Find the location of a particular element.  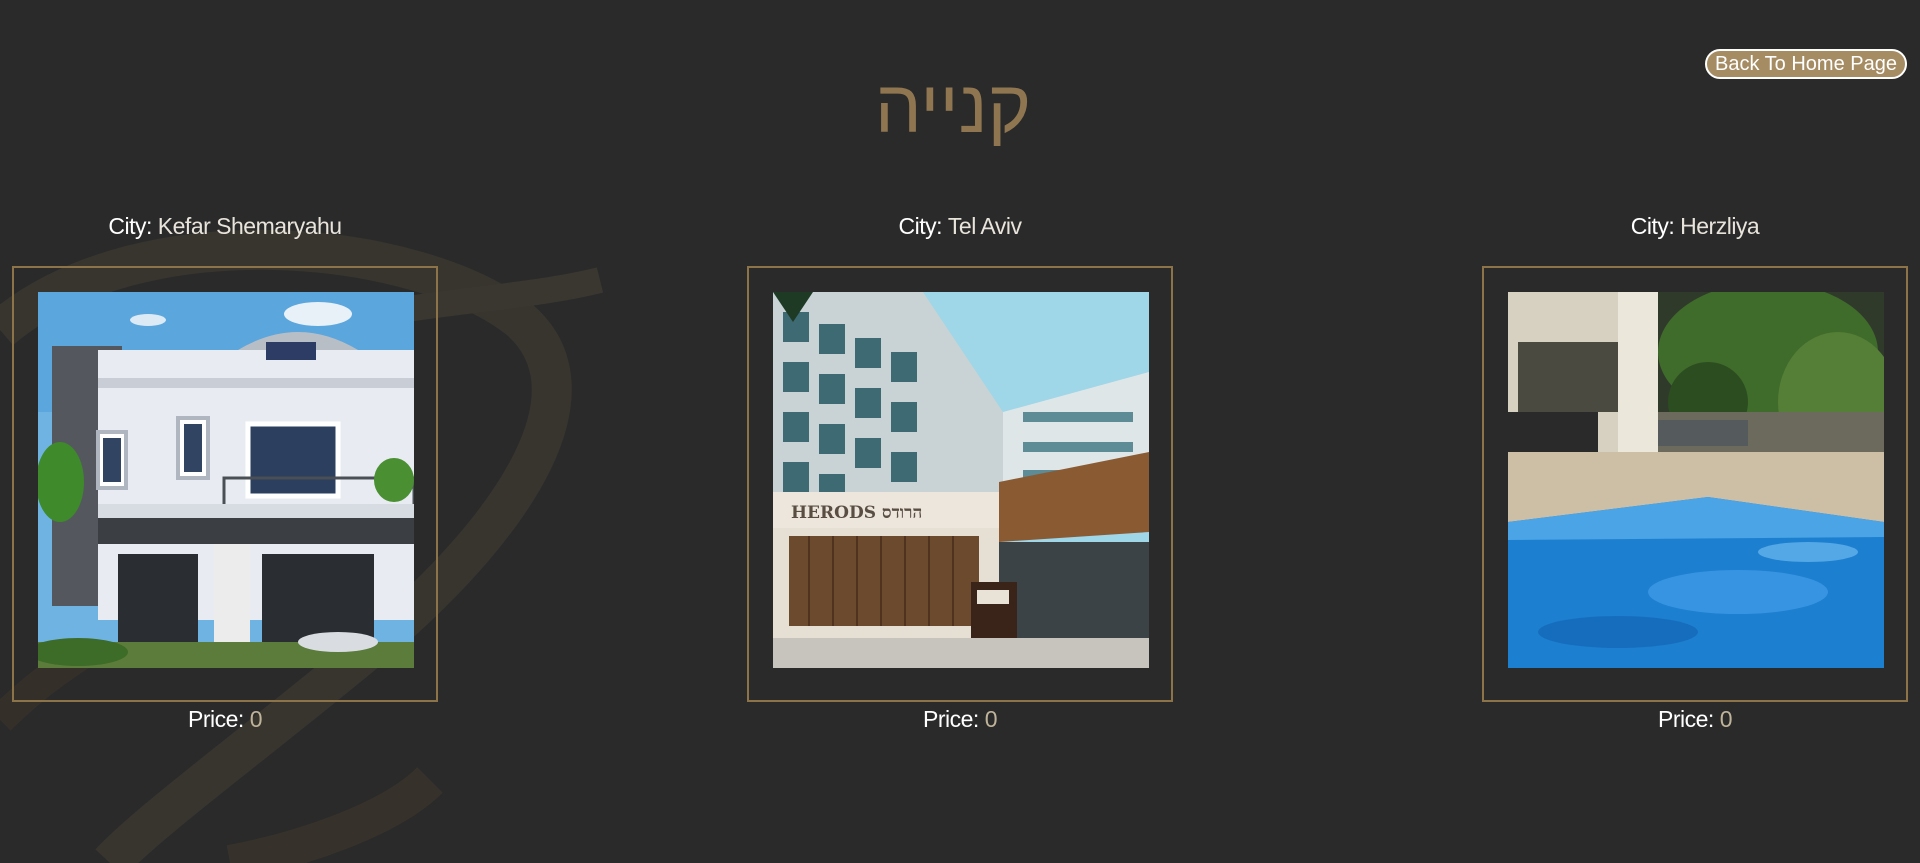

listing-photo: HERODS הרודס is located at coordinates (961, 480).